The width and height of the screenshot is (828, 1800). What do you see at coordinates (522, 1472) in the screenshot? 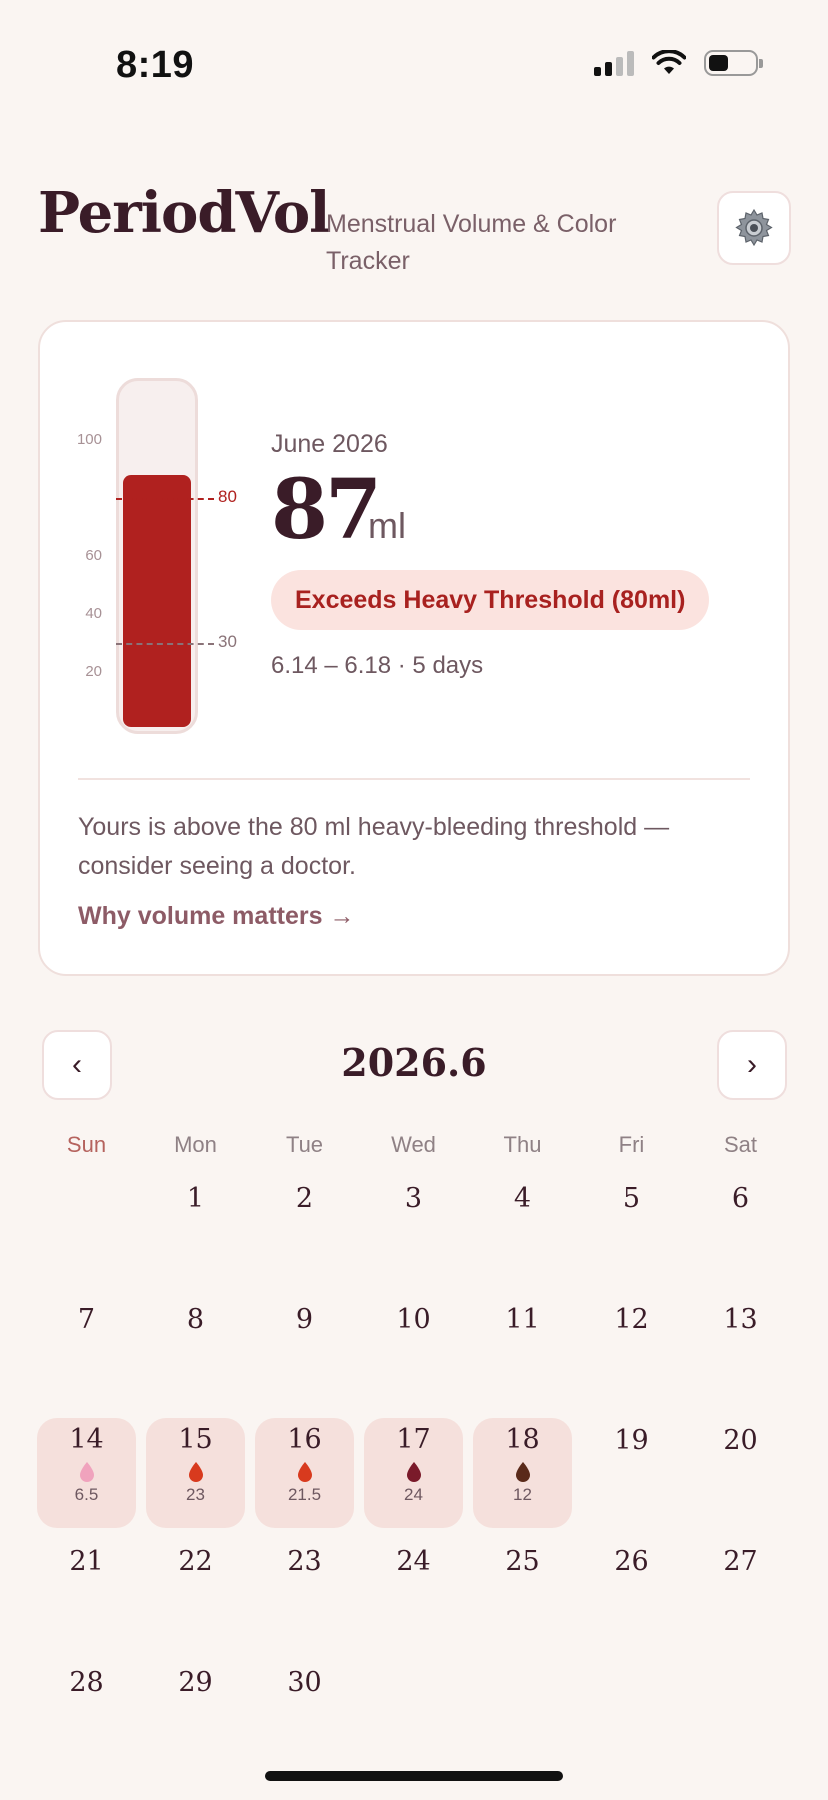
I see `day-cell: 18 12` at bounding box center [522, 1472].